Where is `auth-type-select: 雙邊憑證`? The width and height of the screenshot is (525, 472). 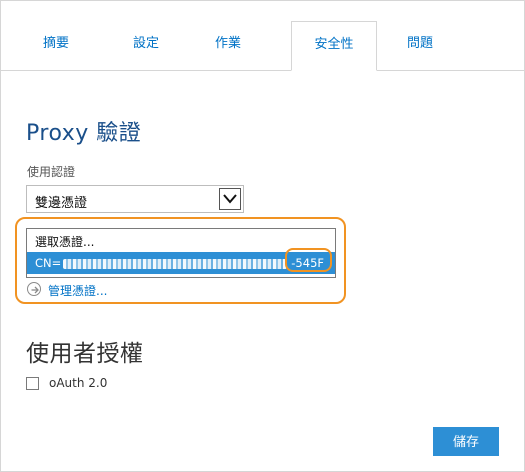 auth-type-select: 雙邊憑證 is located at coordinates (135, 199).